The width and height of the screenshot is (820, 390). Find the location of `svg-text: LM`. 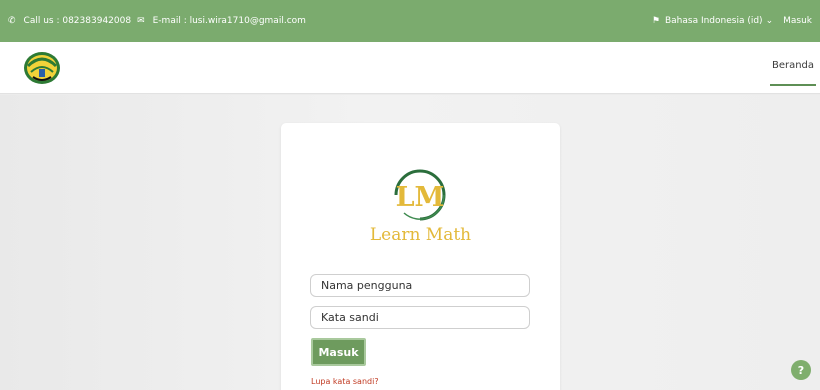

svg-text: LM is located at coordinates (420, 197).